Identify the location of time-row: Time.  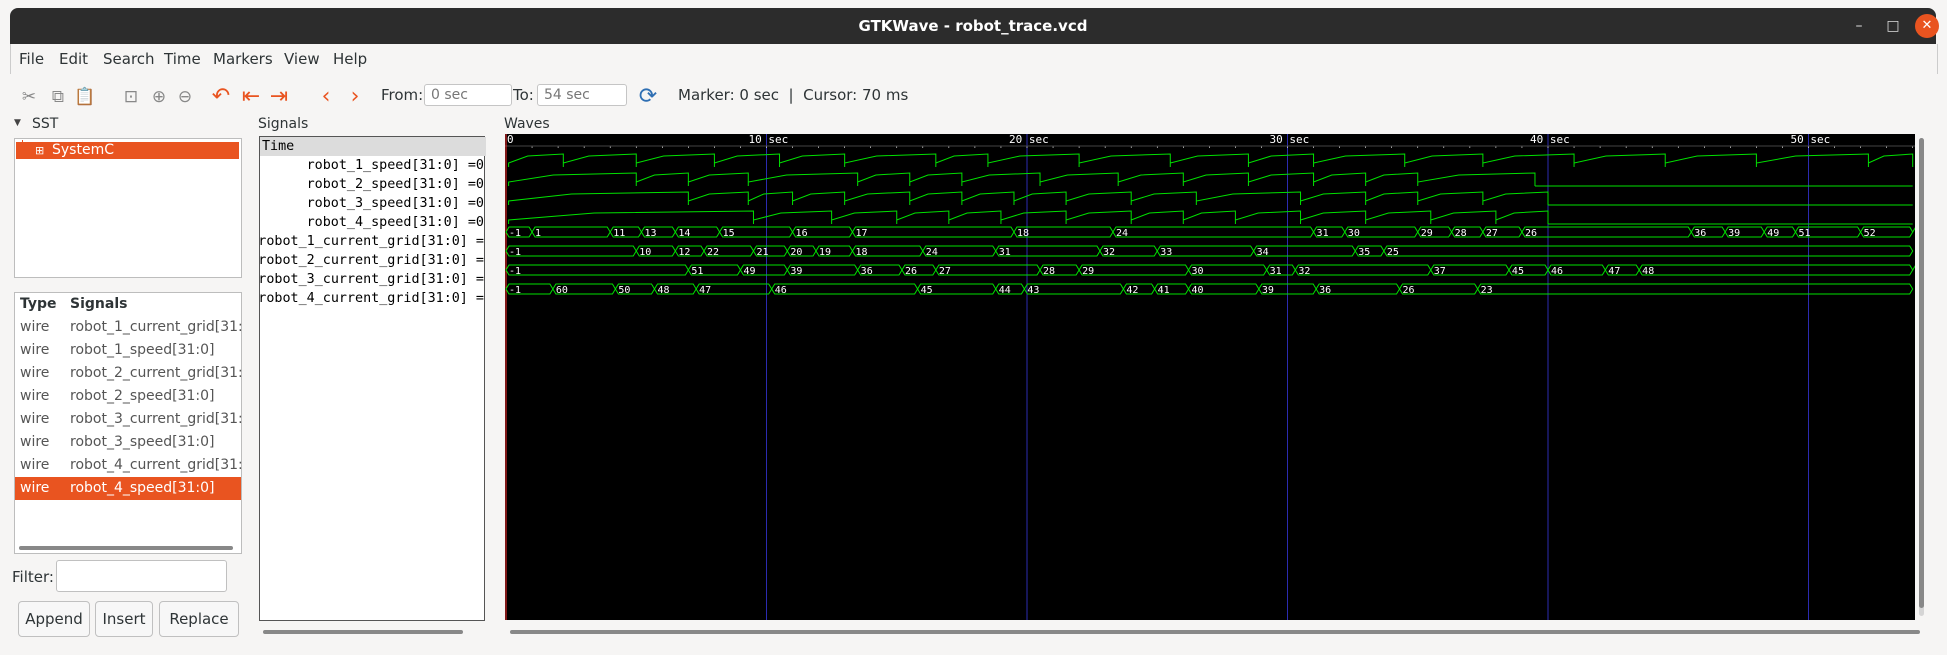
(373, 146).